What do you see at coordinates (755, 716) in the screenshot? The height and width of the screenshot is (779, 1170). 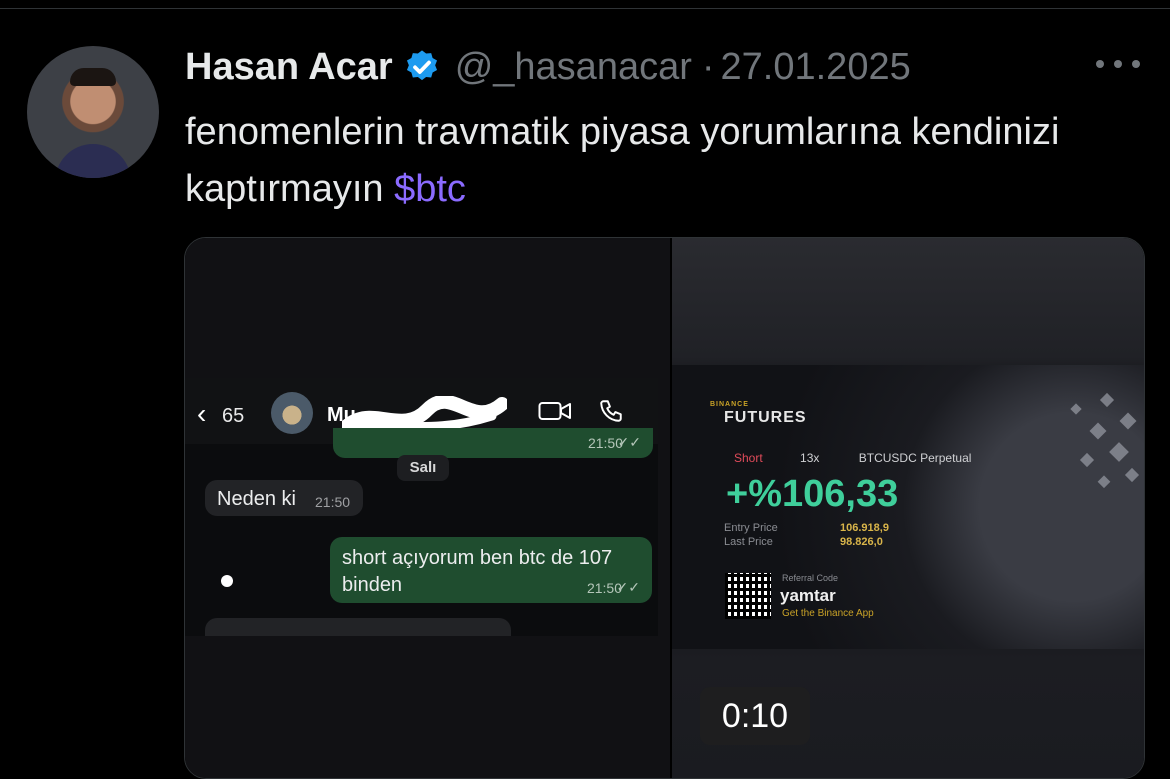 I see `video-duration: 0:10` at bounding box center [755, 716].